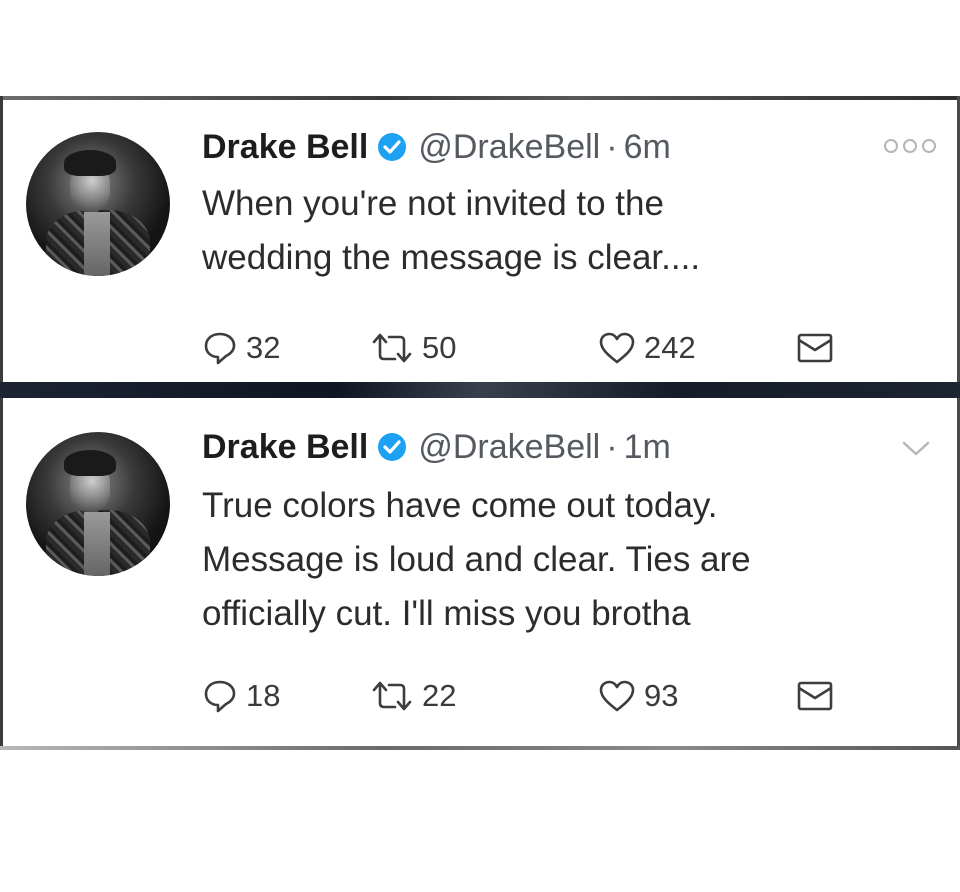 The image size is (960, 892). What do you see at coordinates (263, 695) in the screenshot?
I see `reply-count: 18` at bounding box center [263, 695].